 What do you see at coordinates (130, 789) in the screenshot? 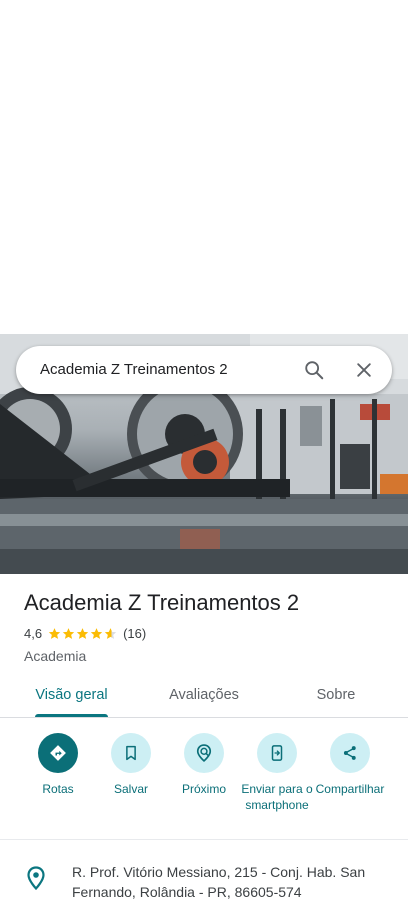
I see `save-label: Salvar` at bounding box center [130, 789].